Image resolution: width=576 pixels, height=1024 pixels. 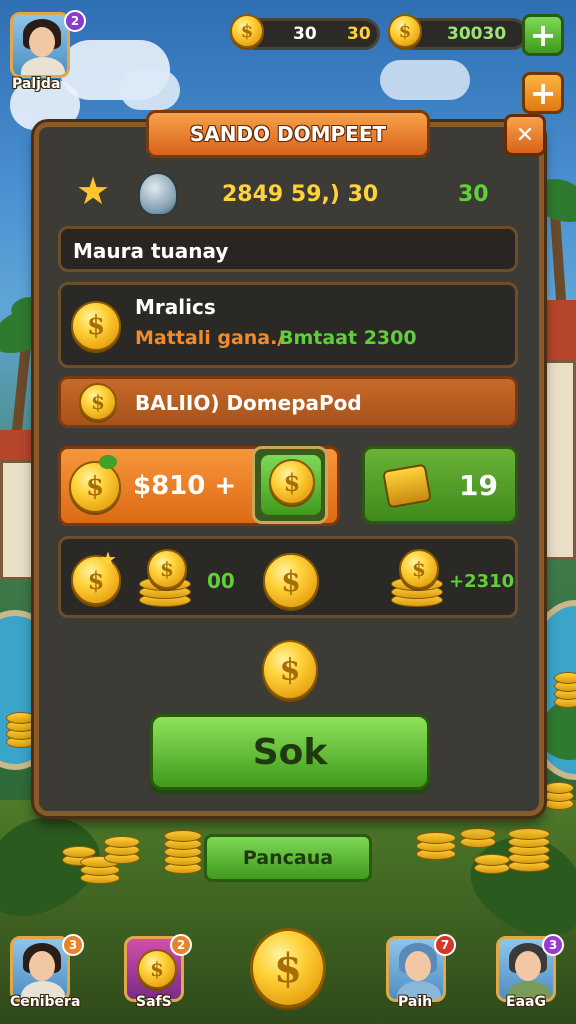 What do you see at coordinates (45, 1002) in the screenshot?
I see `bottom-name-1: Cenibera` at bounding box center [45, 1002].